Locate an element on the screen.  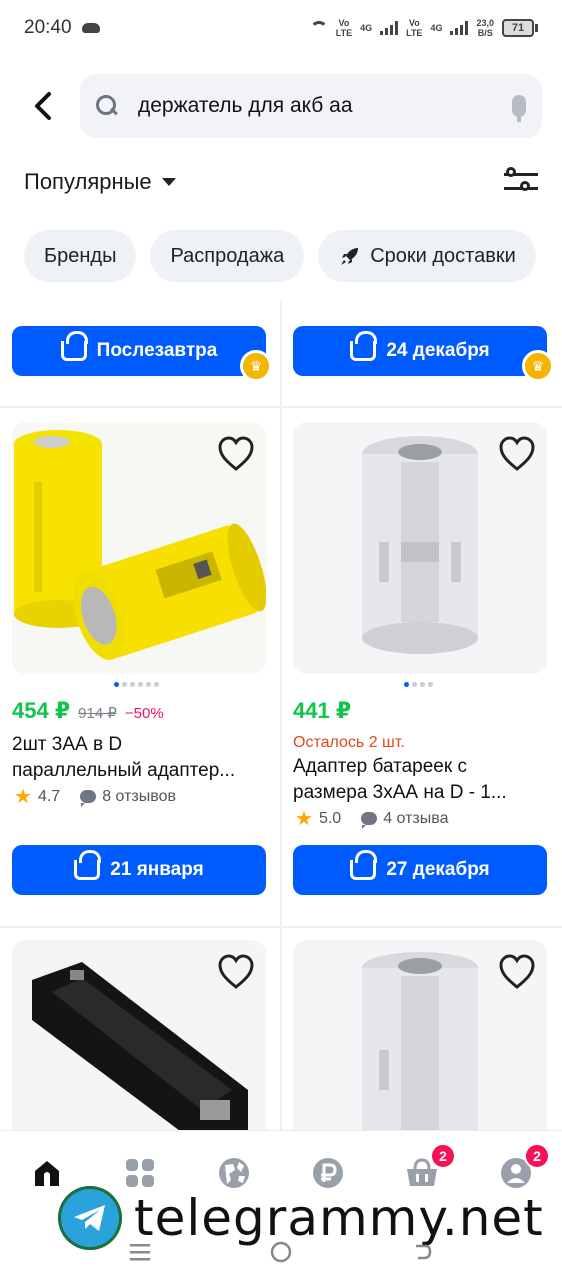
stock-notice: Осталось 2 шт. is located at coordinates (349, 742).